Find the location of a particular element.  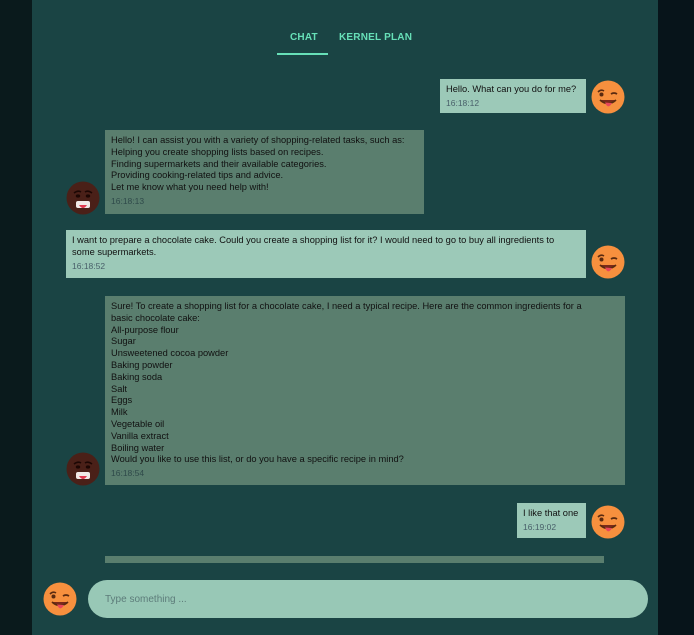

user-message: Hello. What can you do for me? 16:18:12 is located at coordinates (513, 96).